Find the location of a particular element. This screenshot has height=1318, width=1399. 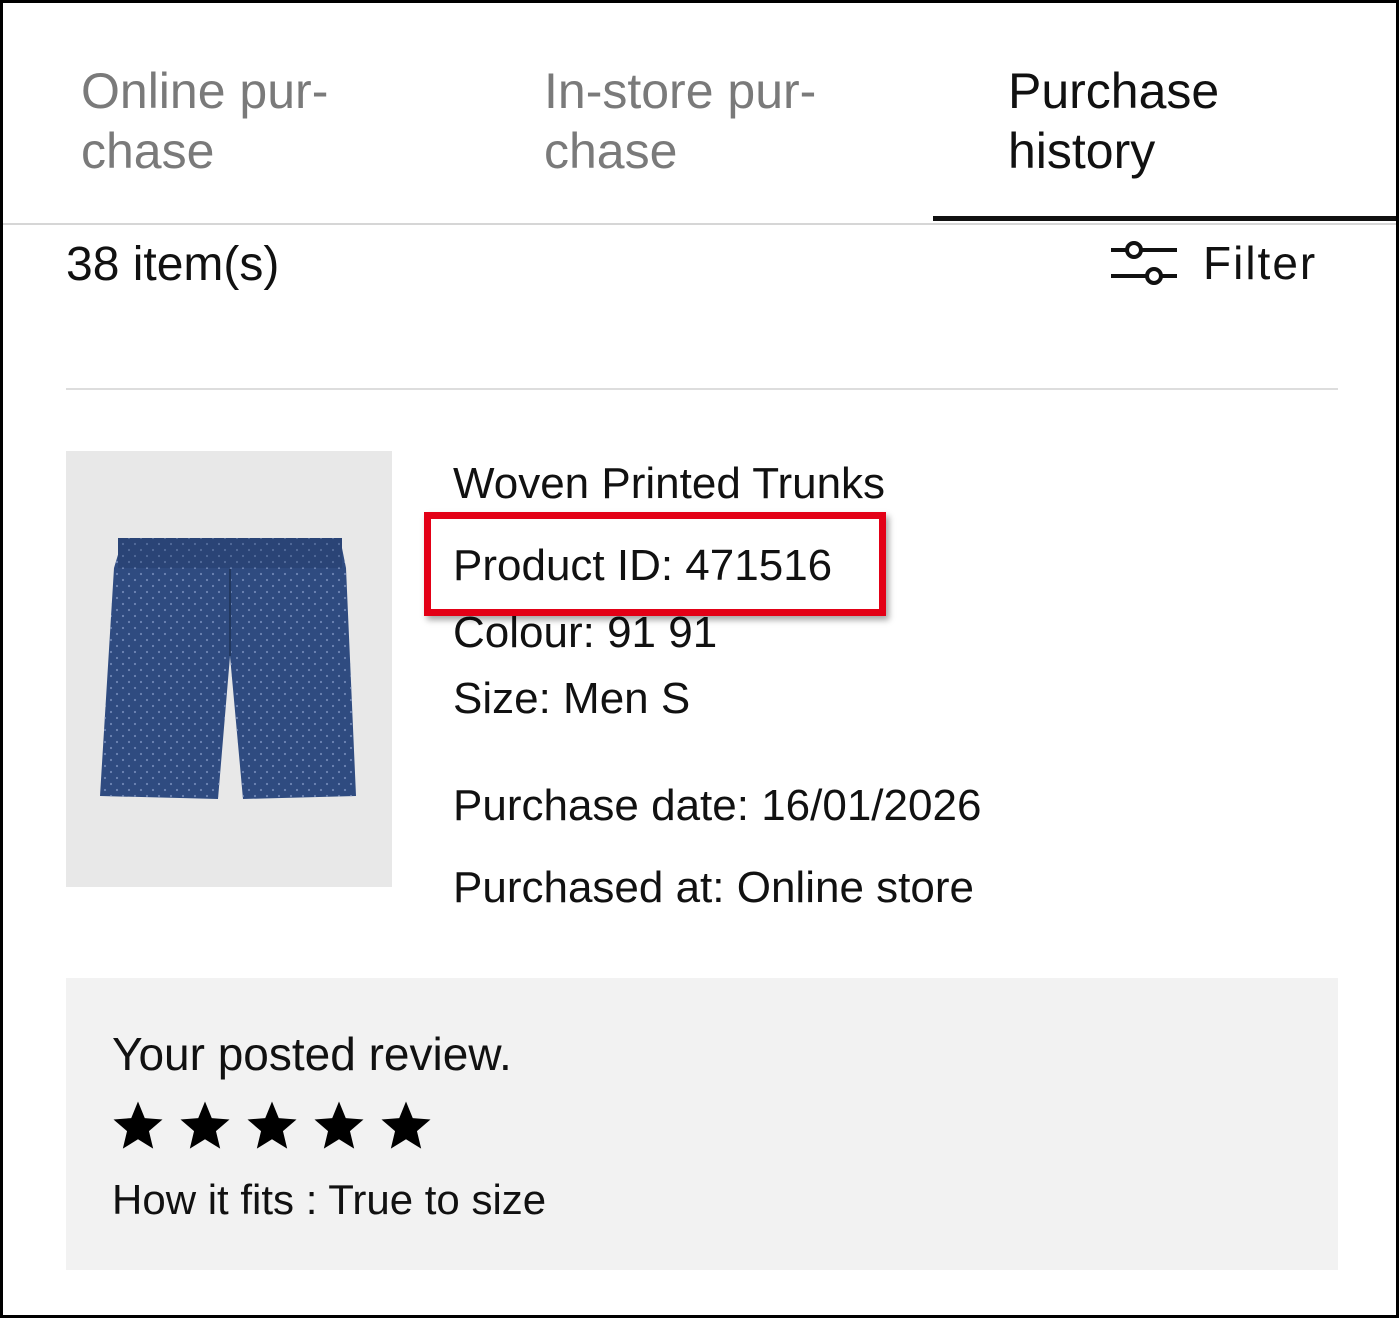

active-tab-indicator is located at coordinates (1164, 218).